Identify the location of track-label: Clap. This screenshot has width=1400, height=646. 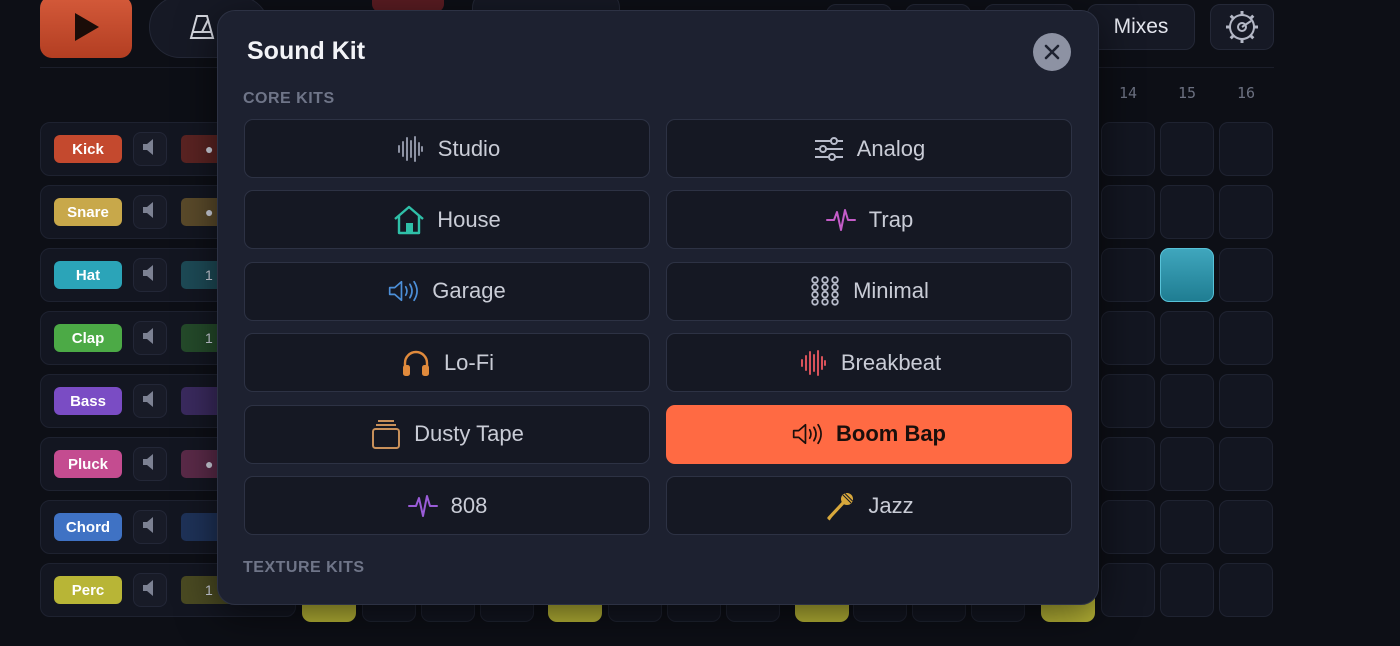
(88, 338).